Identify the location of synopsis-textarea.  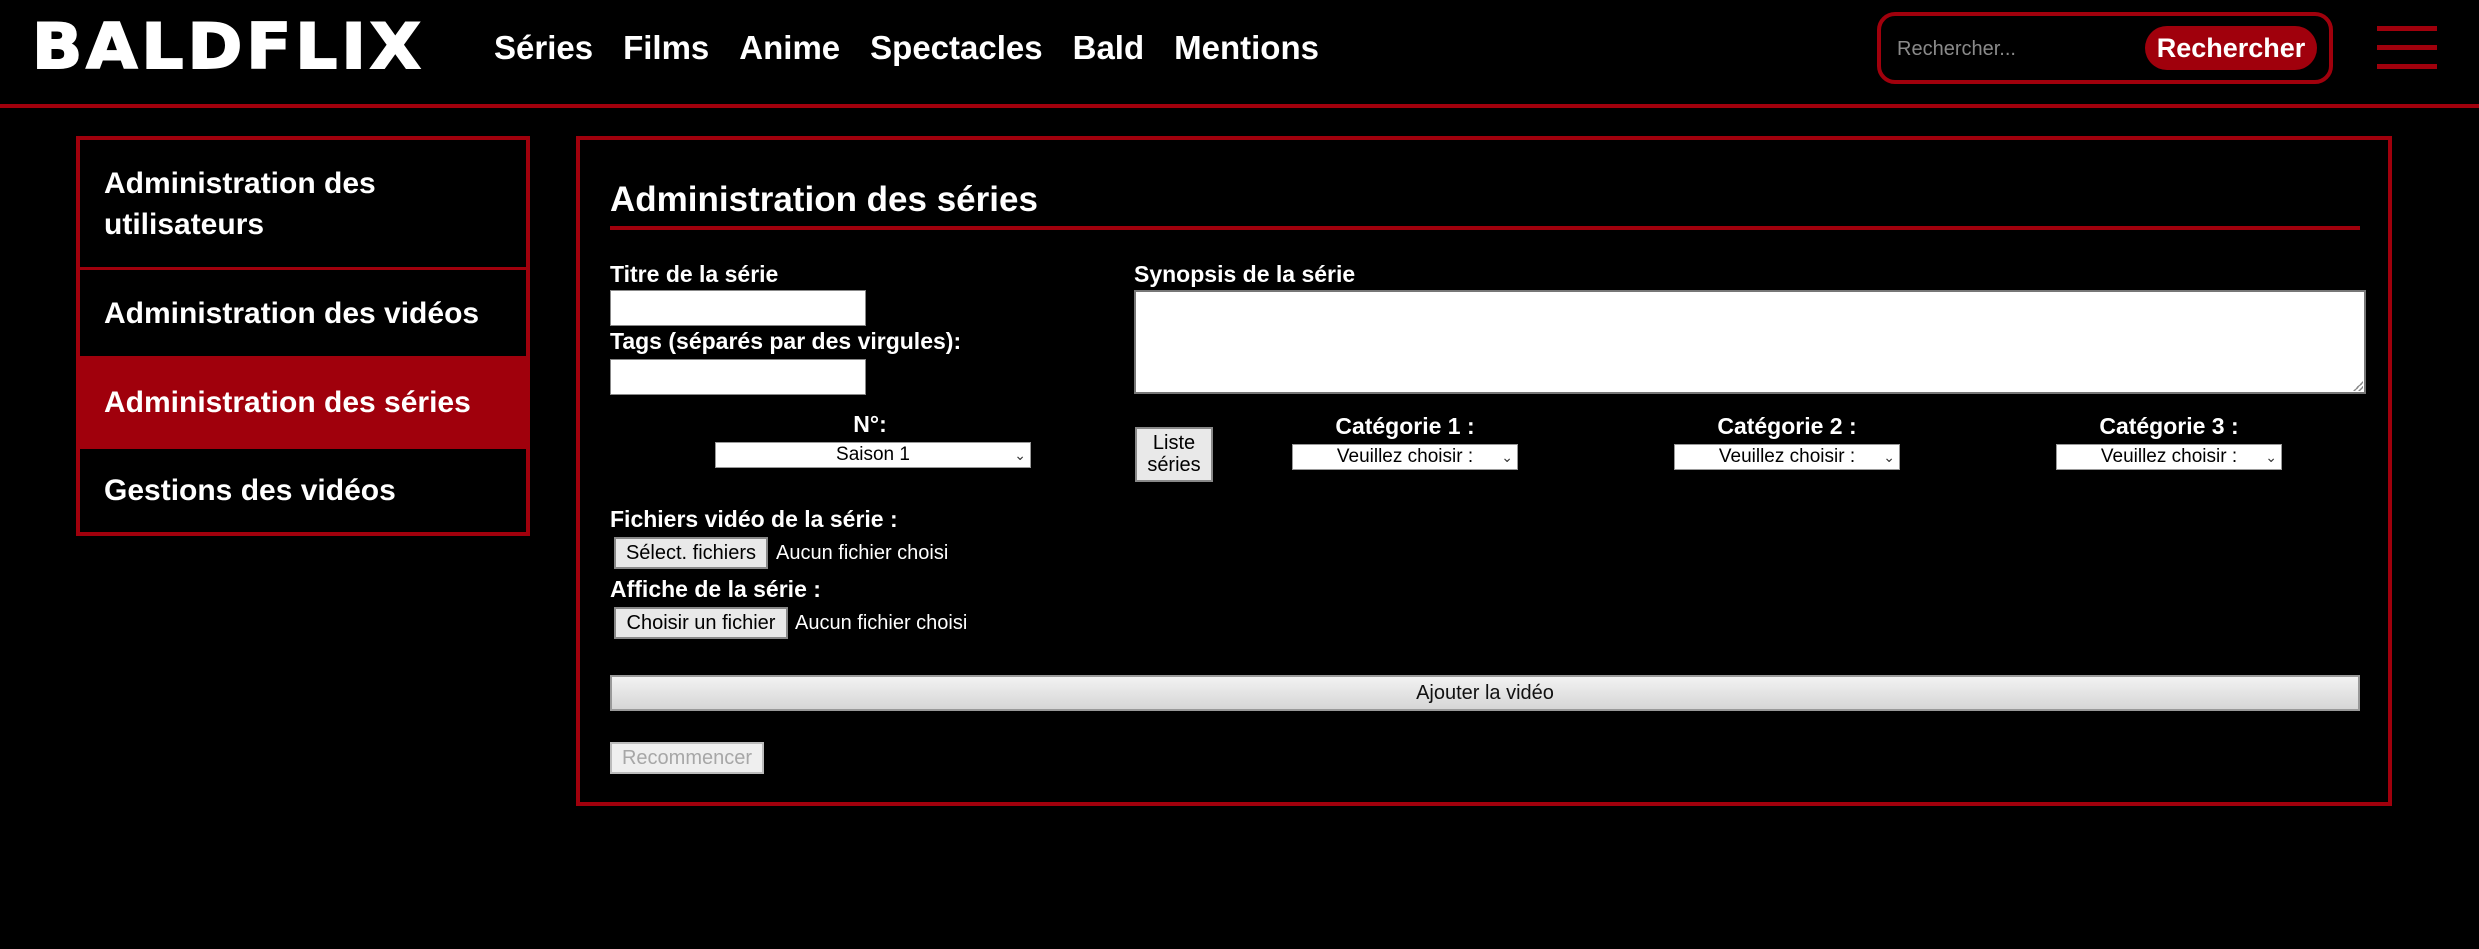
(1750, 342).